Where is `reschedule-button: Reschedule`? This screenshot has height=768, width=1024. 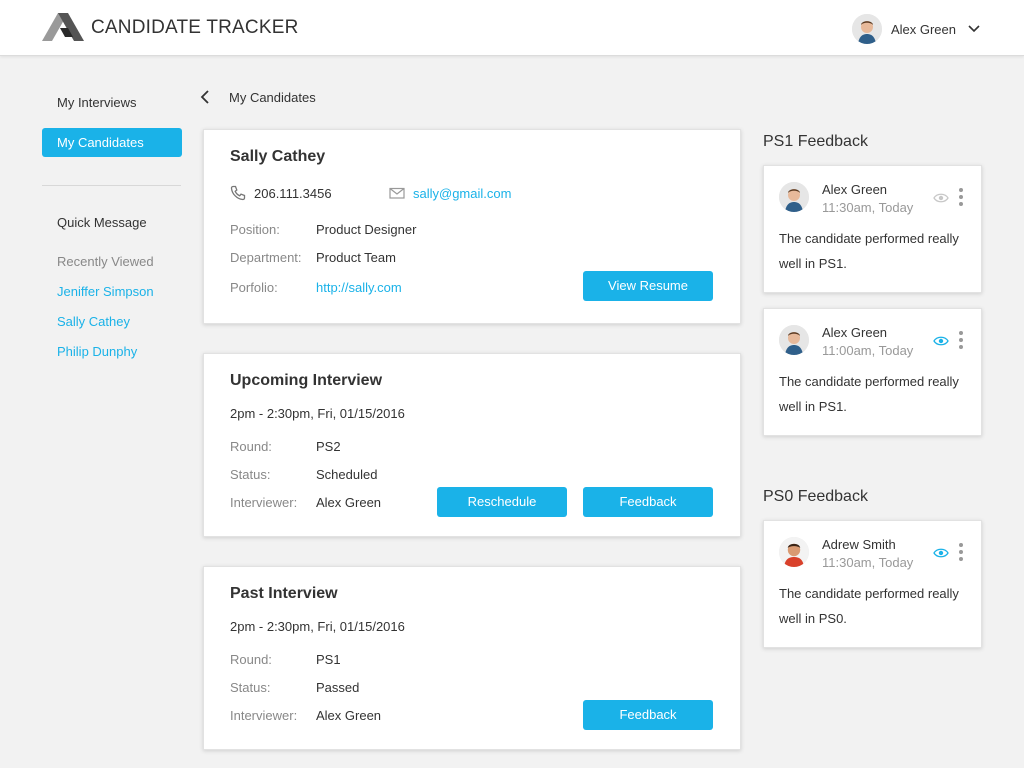
reschedule-button: Reschedule is located at coordinates (502, 502).